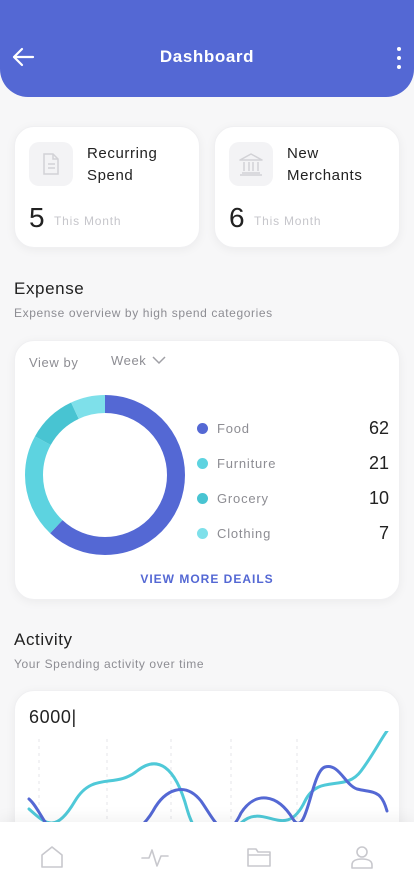 The height and width of the screenshot is (896, 414). Describe the element at coordinates (378, 428) in the screenshot. I see `legend-value: 62` at that location.